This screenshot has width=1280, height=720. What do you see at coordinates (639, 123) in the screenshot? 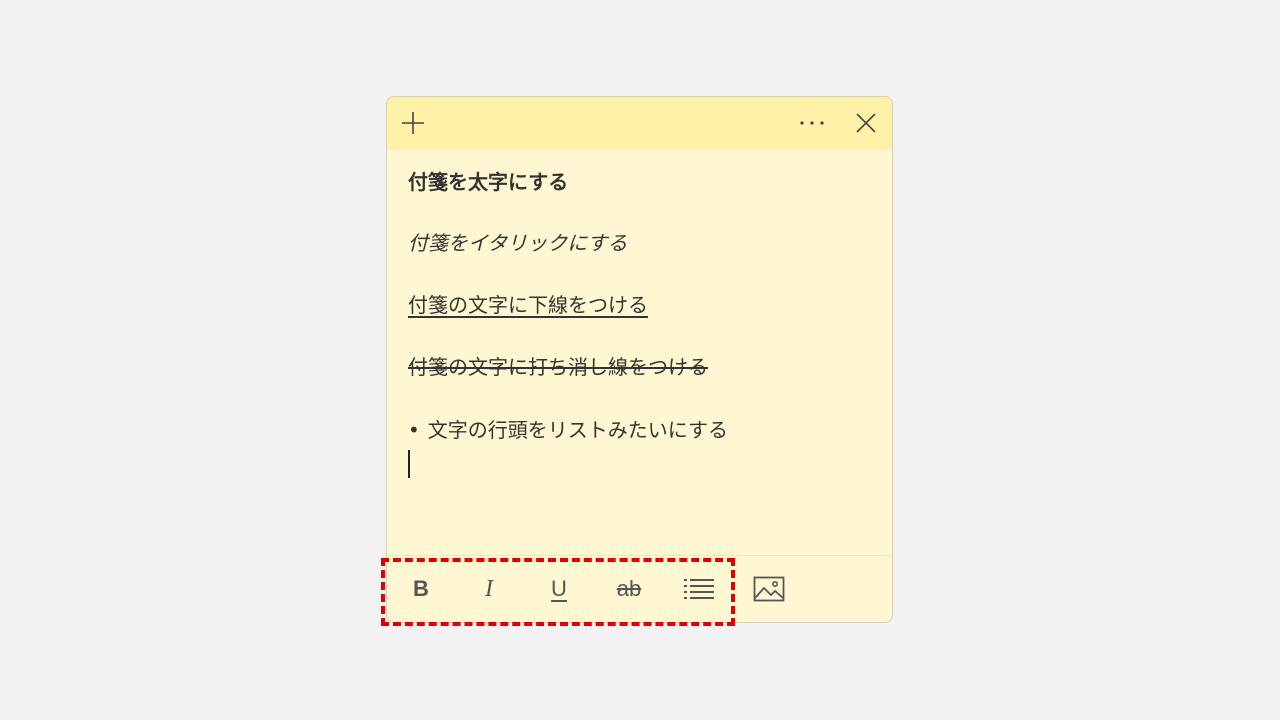
I see `note-titlebar` at bounding box center [639, 123].